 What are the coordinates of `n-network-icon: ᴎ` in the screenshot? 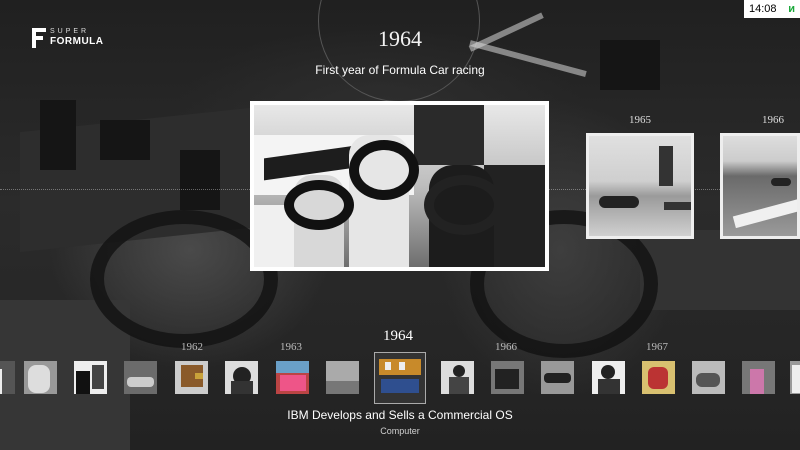 It's located at (791, 9).